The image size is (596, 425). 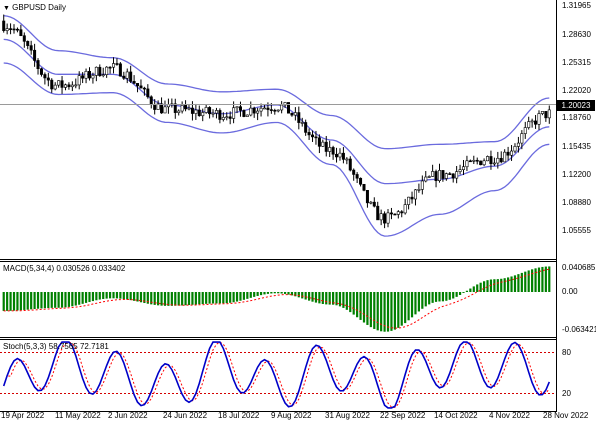 I want to click on date-tick: 14 Oct 2022, so click(x=456, y=415).